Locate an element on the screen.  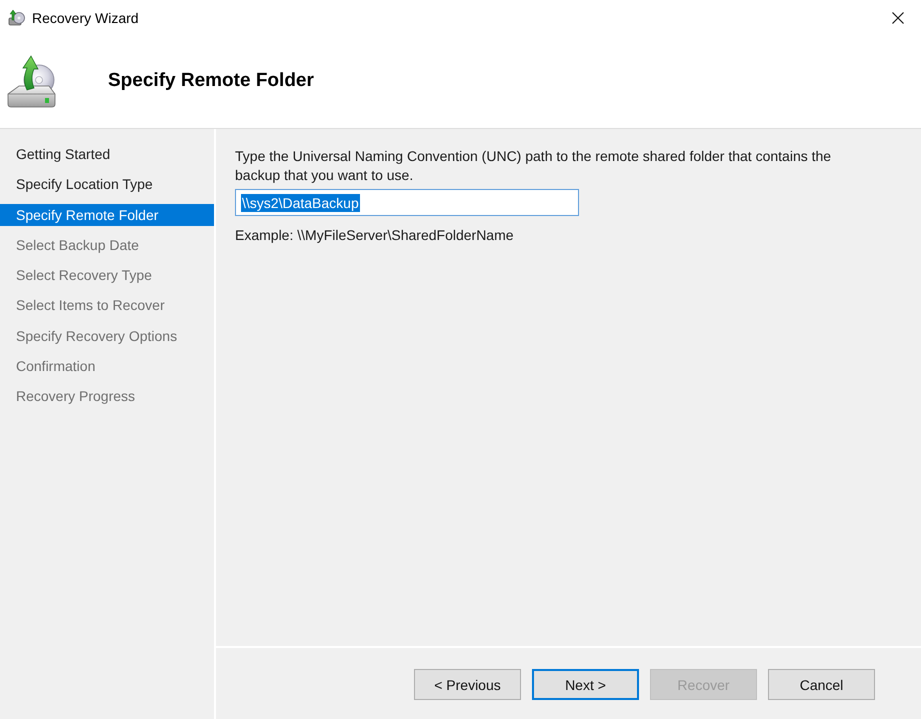
example-text: Example: \\MyFileServer\SharedFolderName is located at coordinates (375, 235).